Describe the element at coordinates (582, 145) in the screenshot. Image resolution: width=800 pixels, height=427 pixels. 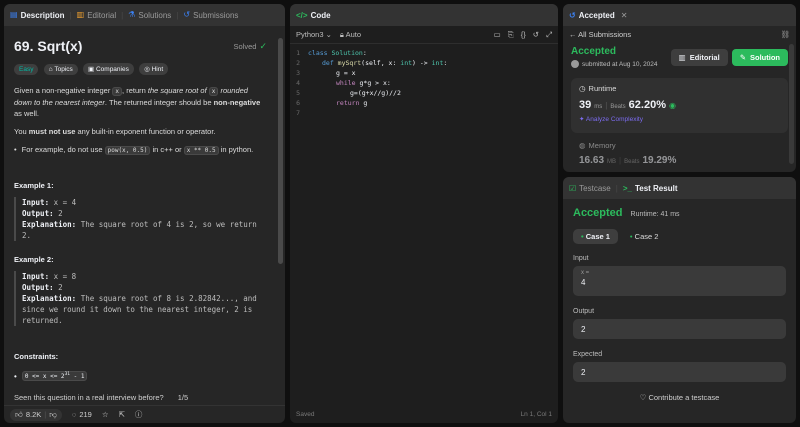
I see `chip-icon: ◍` at that location.